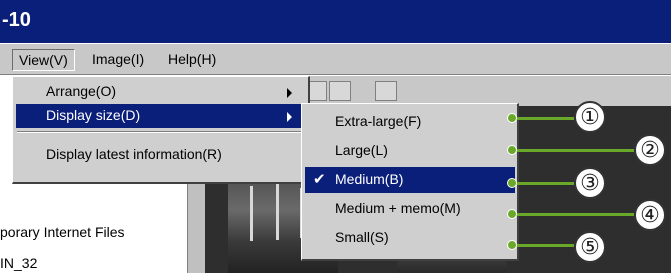  Describe the element at coordinates (160, 116) in the screenshot. I see `menu-item-display-size: Display size(D)` at that location.